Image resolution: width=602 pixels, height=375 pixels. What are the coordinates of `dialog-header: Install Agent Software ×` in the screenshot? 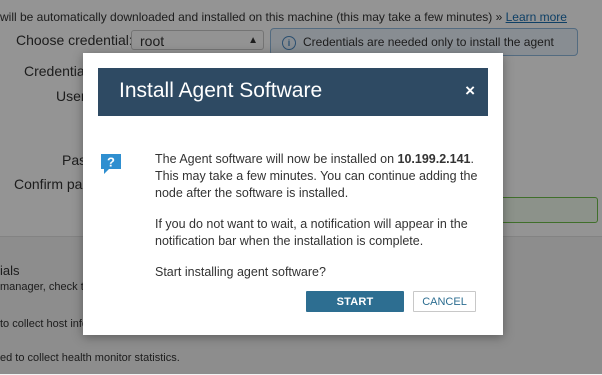 It's located at (293, 92).